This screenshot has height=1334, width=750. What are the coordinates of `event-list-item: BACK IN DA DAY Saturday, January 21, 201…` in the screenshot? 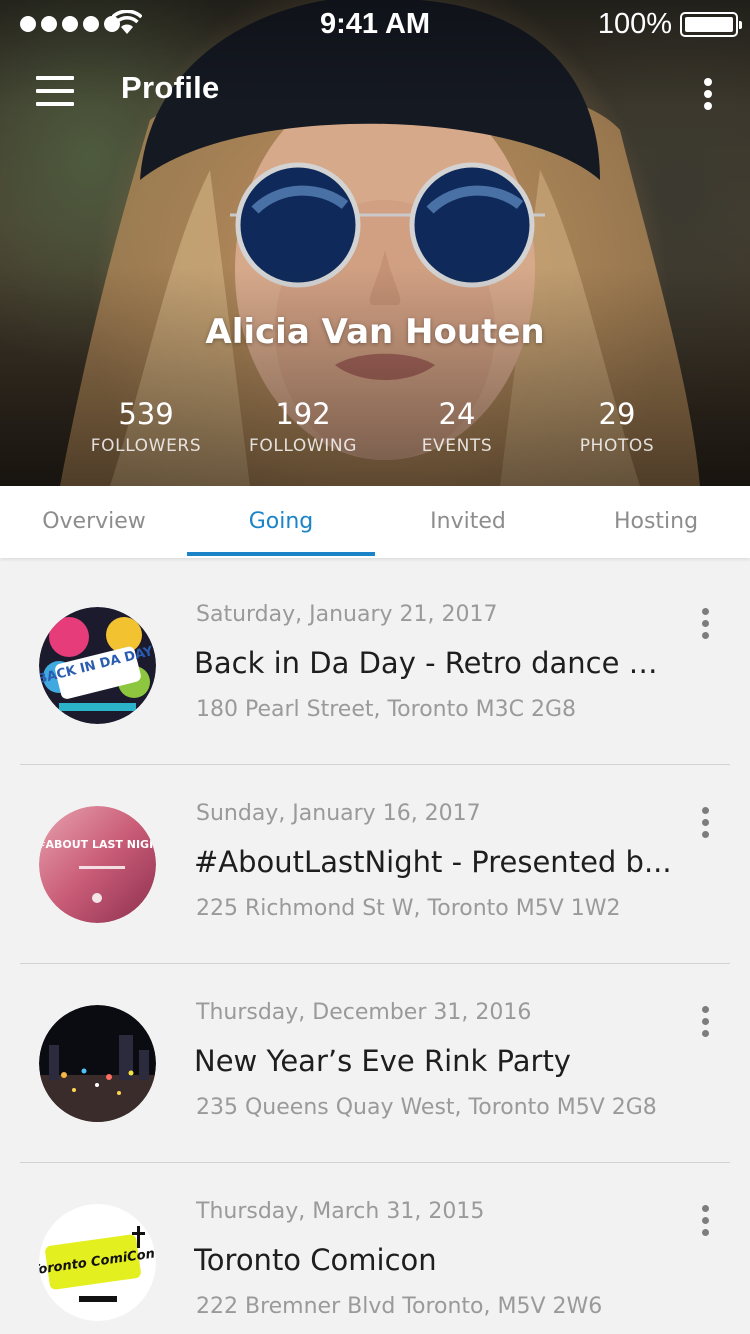 It's located at (375, 665).